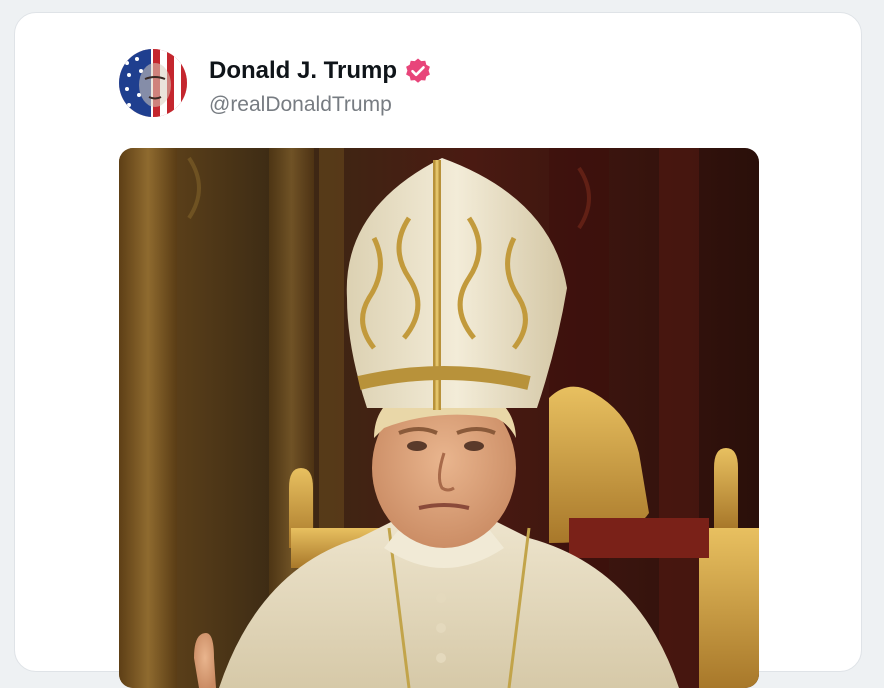 This screenshot has width=884, height=688. Describe the element at coordinates (418, 70) in the screenshot. I see `verified-badge-icon` at that location.